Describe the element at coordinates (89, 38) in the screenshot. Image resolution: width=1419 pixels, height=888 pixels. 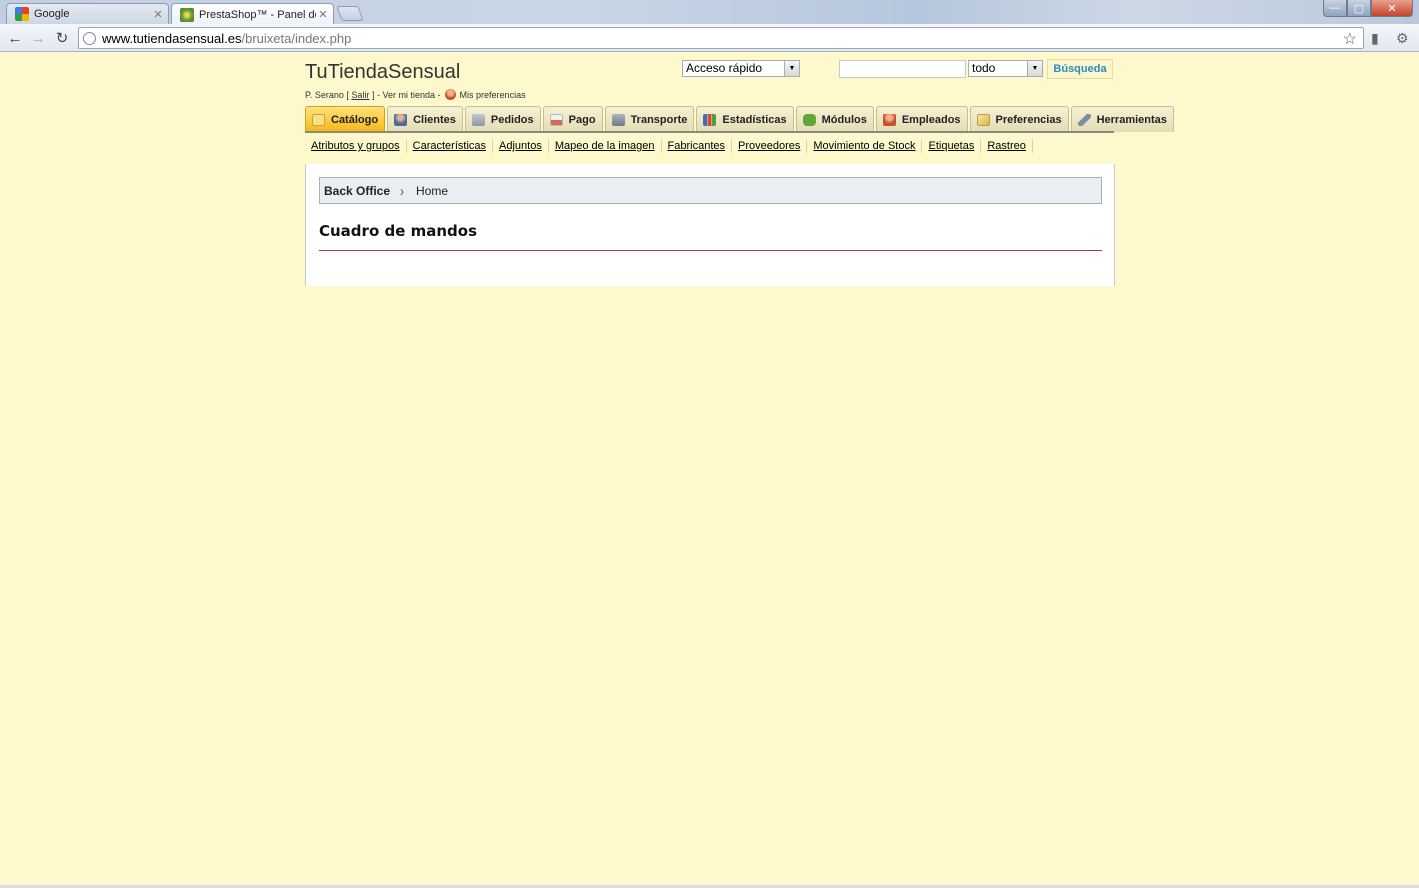
I see `globe-icon` at that location.